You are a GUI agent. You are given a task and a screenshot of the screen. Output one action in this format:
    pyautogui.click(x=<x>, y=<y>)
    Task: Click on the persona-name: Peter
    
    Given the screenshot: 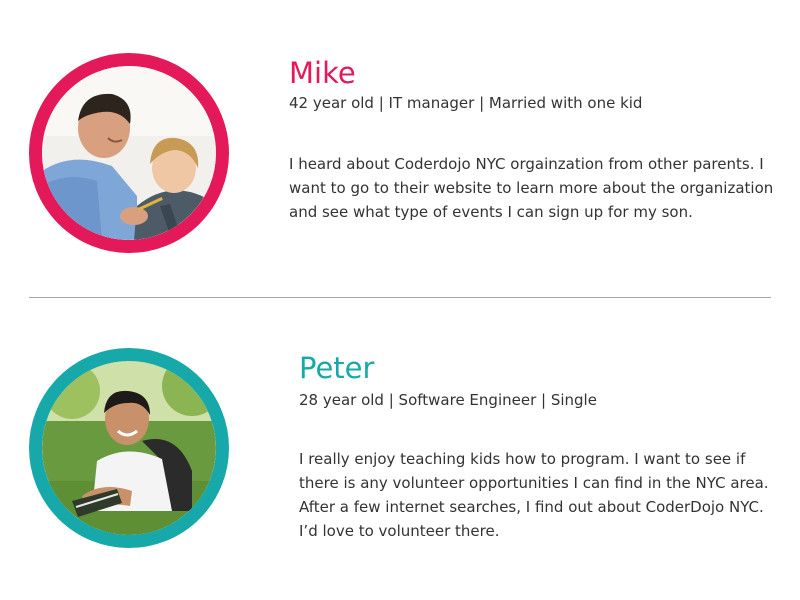 What is the action you would take?
    pyautogui.click(x=337, y=368)
    